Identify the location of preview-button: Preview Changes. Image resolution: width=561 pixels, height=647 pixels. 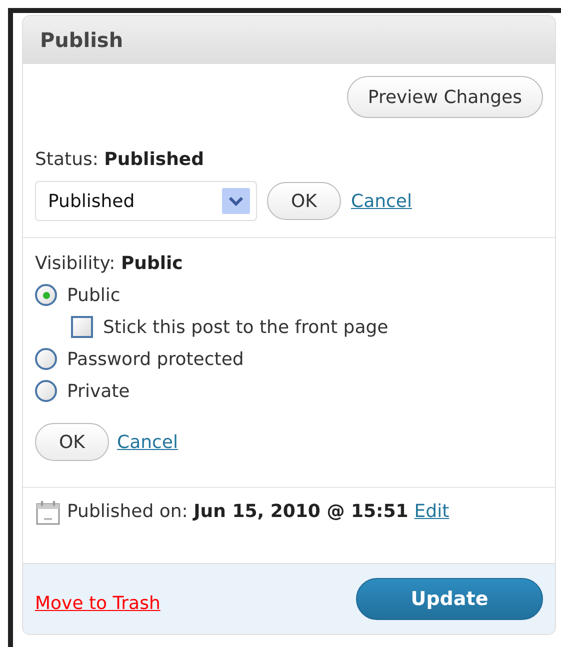
(444, 97).